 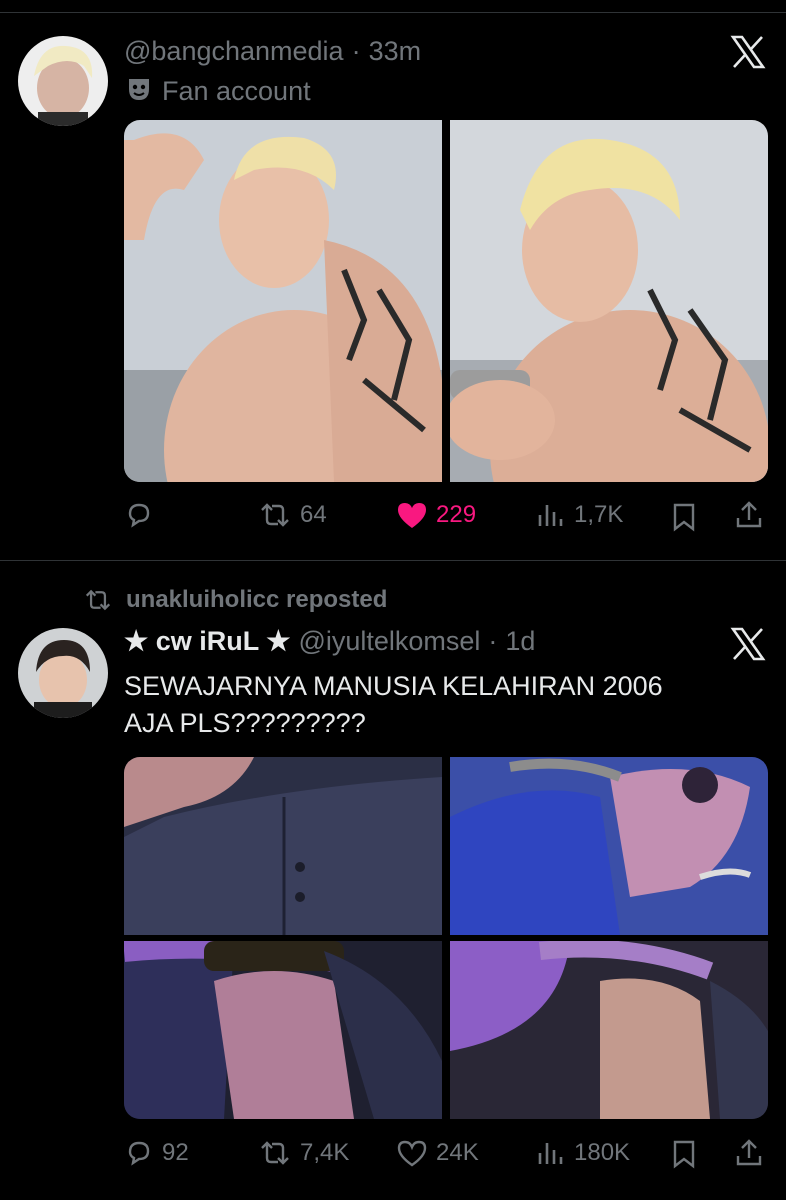 I want to click on user-handle: @iyultelkomsel, so click(x=389, y=641).